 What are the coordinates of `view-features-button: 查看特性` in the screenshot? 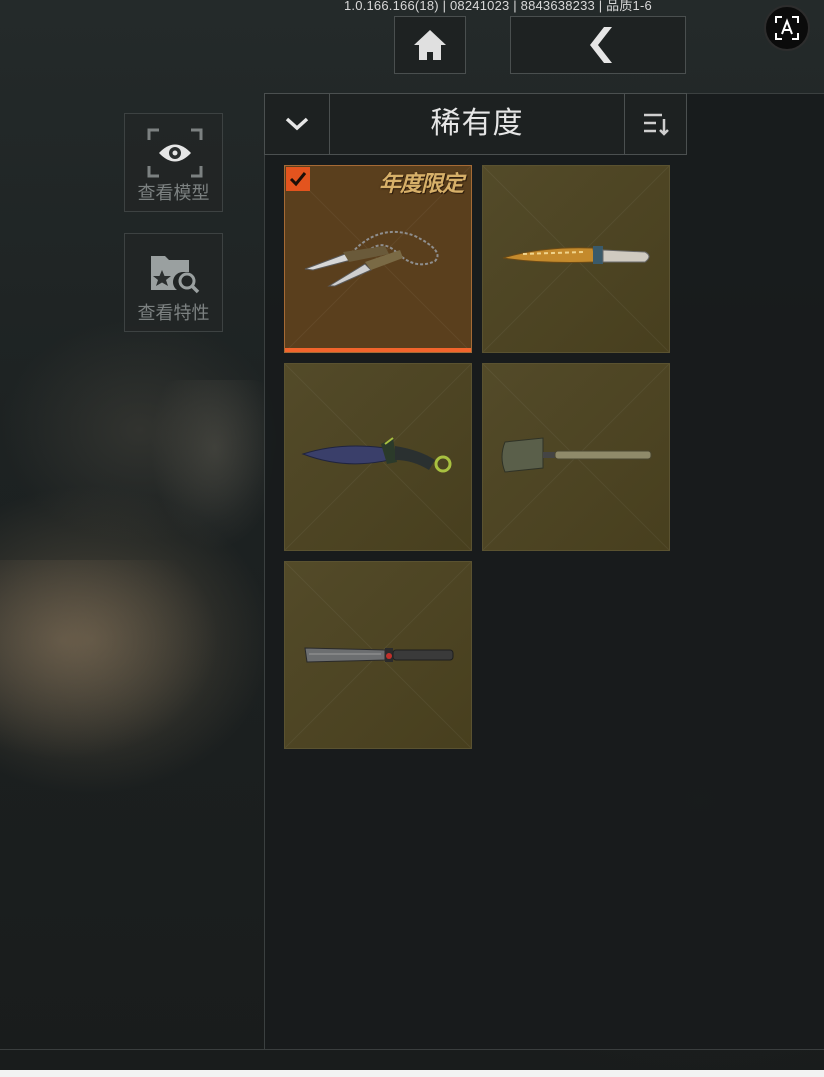 It's located at (173, 282).